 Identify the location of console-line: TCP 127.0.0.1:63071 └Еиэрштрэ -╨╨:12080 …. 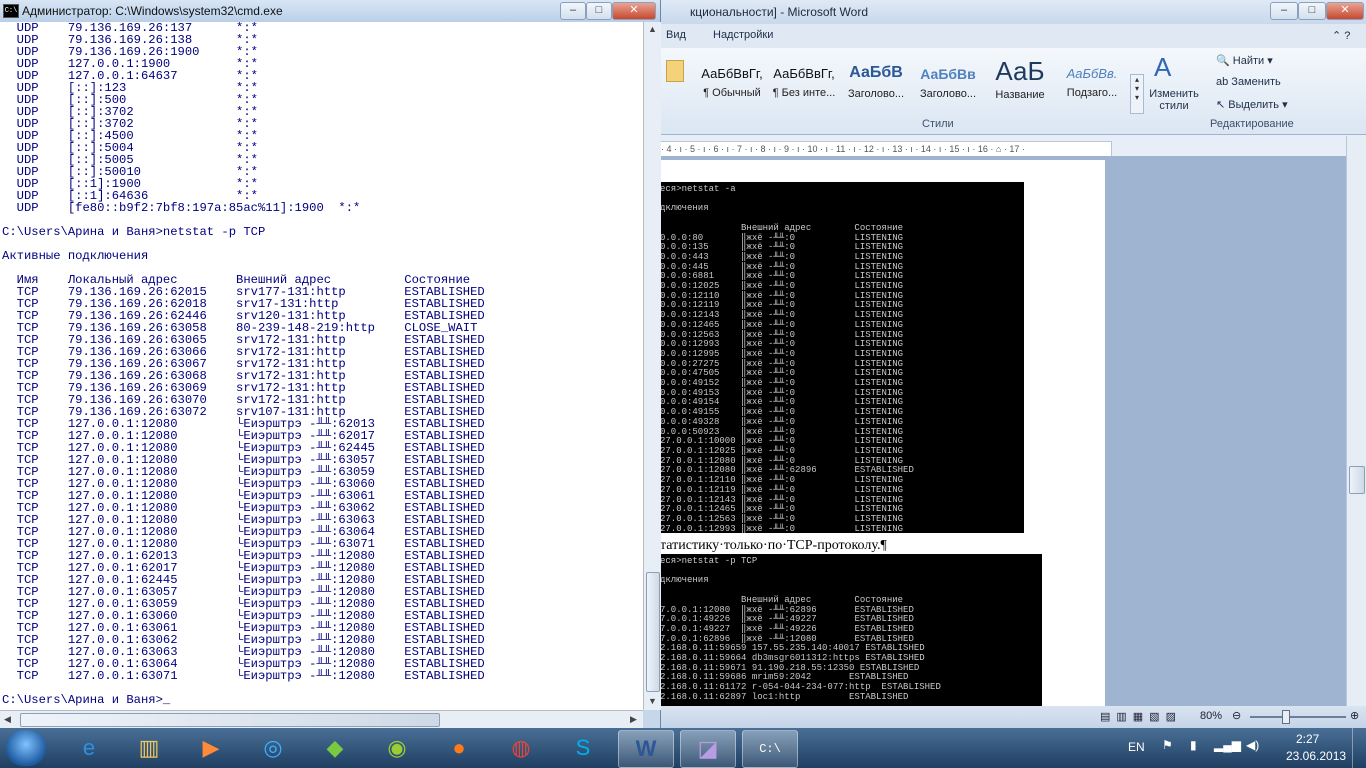
(243, 676).